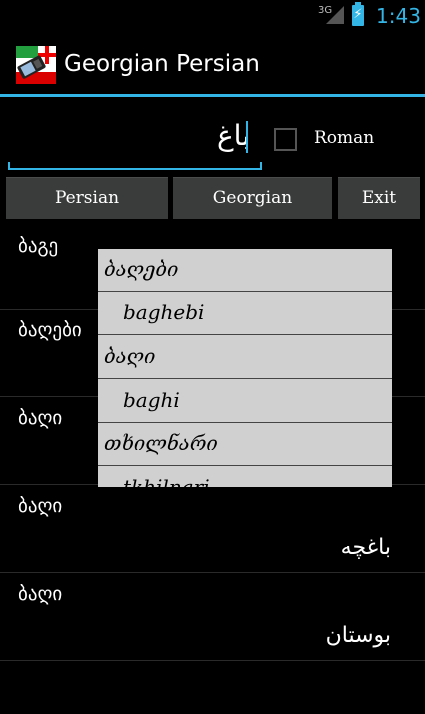 This screenshot has width=425, height=714. I want to click on persian-button: Persian, so click(87, 198).